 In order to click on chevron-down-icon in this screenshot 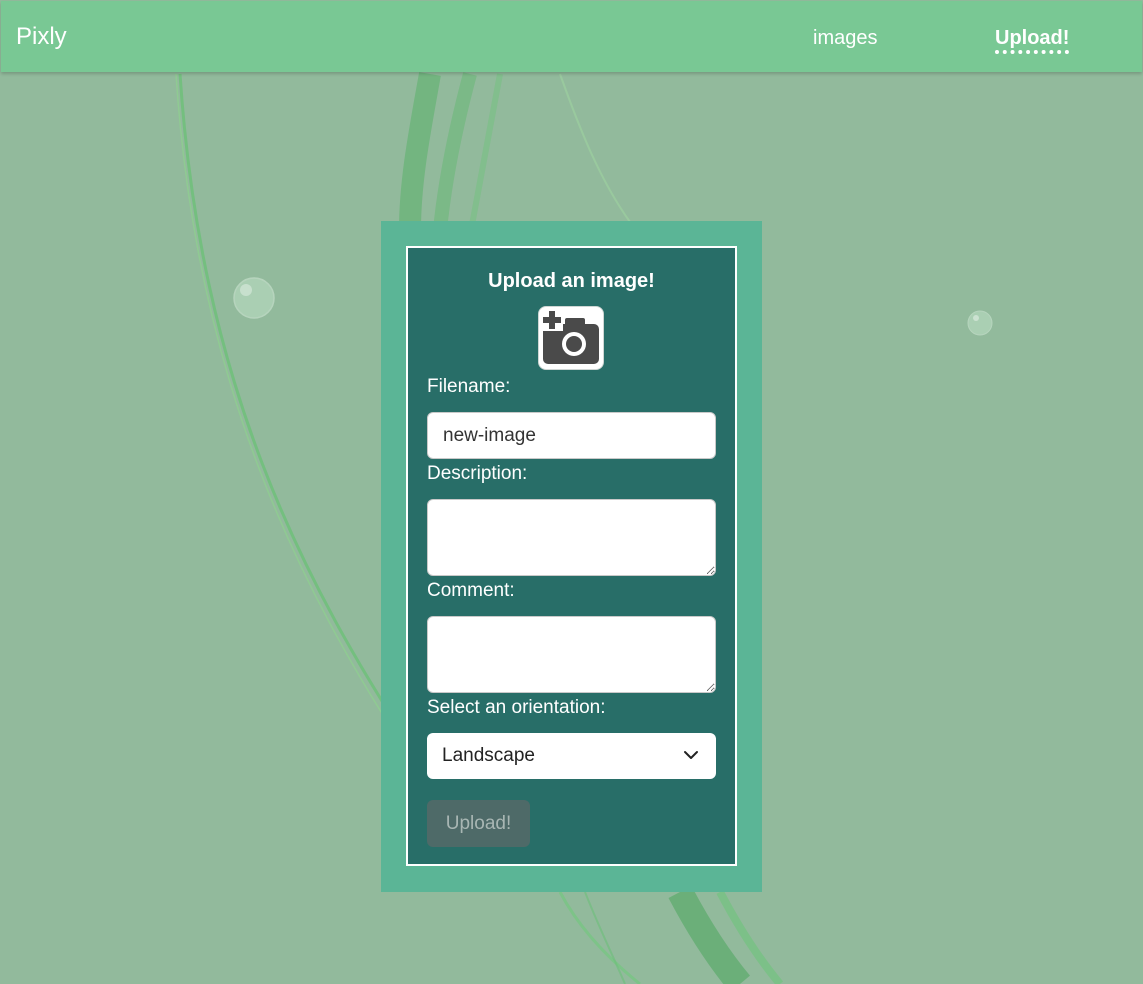, I will do `click(691, 755)`.